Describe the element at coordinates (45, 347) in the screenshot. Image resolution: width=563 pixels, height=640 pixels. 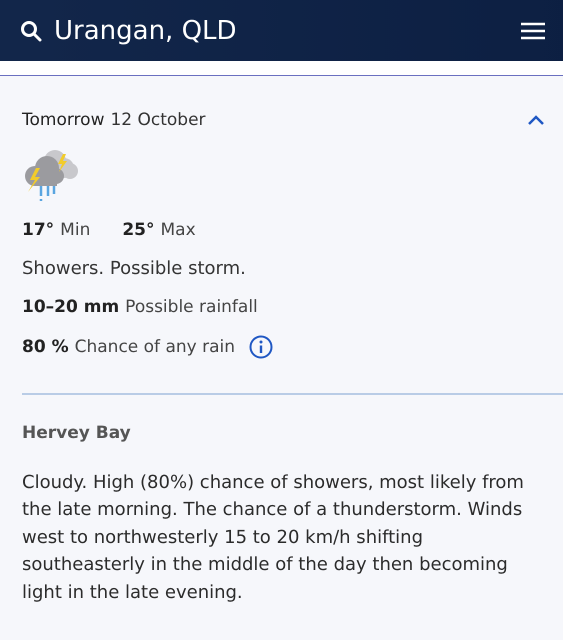
I see `rain-chance: 80 %` at that location.